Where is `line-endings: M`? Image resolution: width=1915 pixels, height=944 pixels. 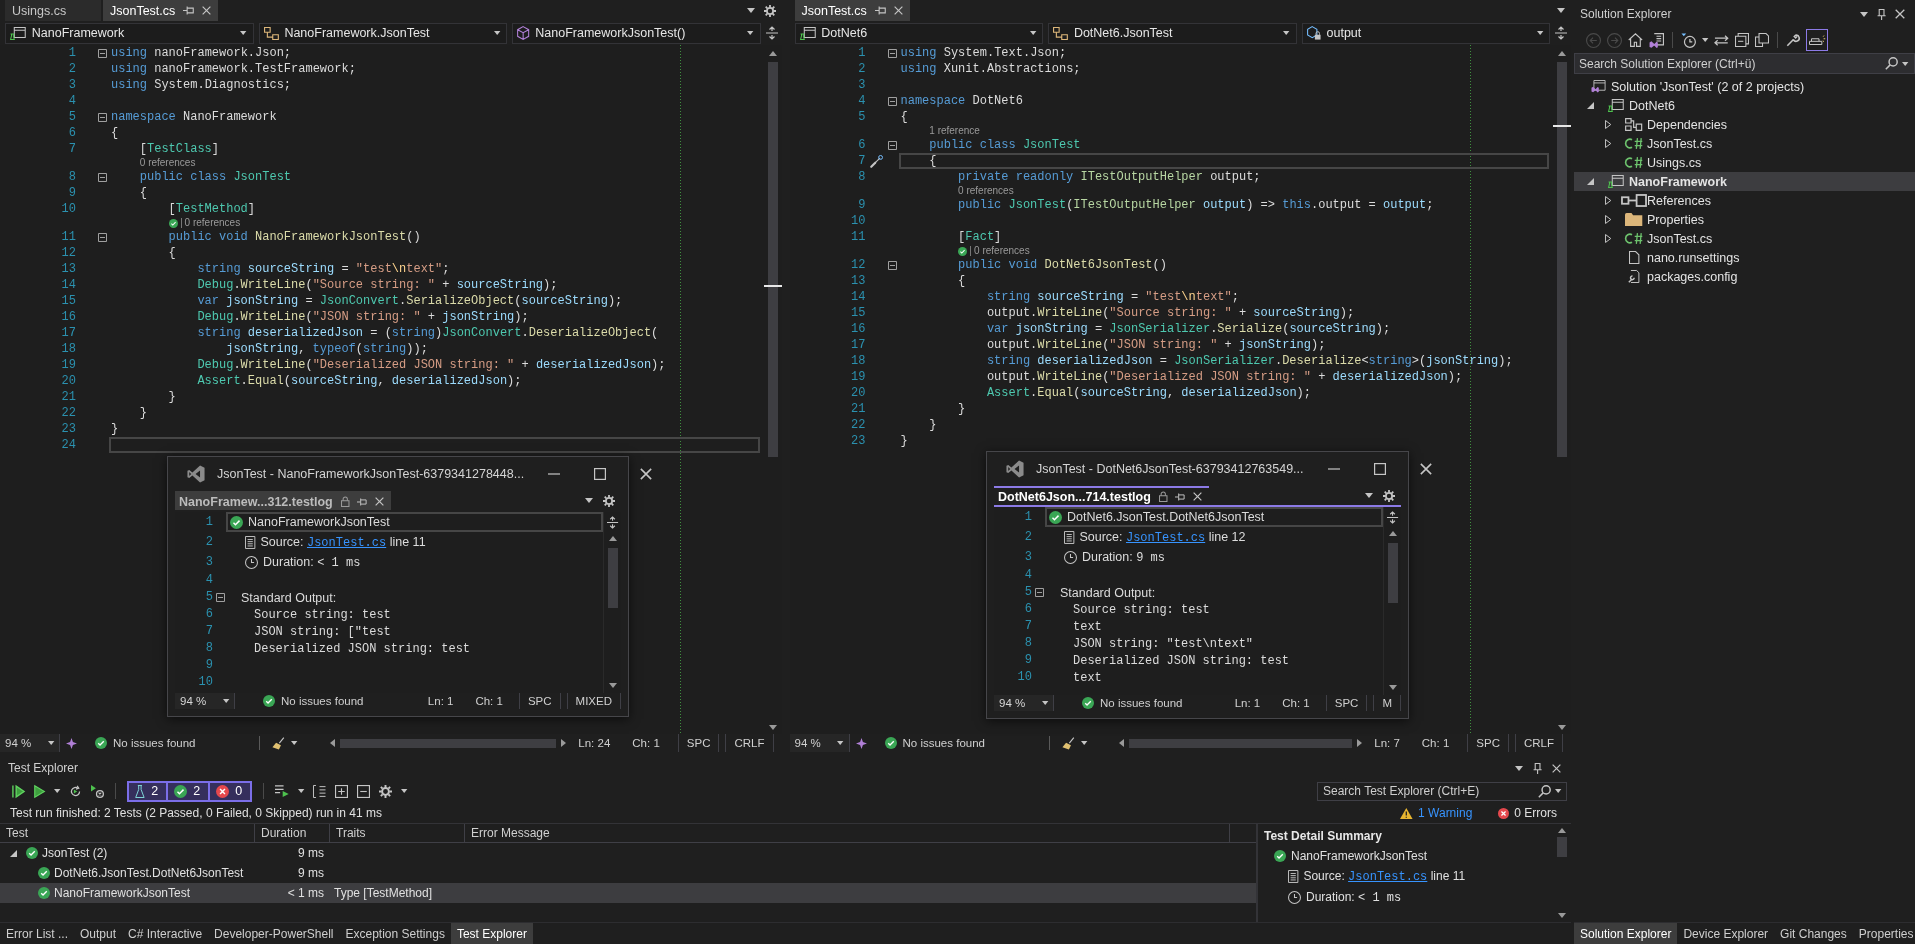 line-endings: M is located at coordinates (1387, 703).